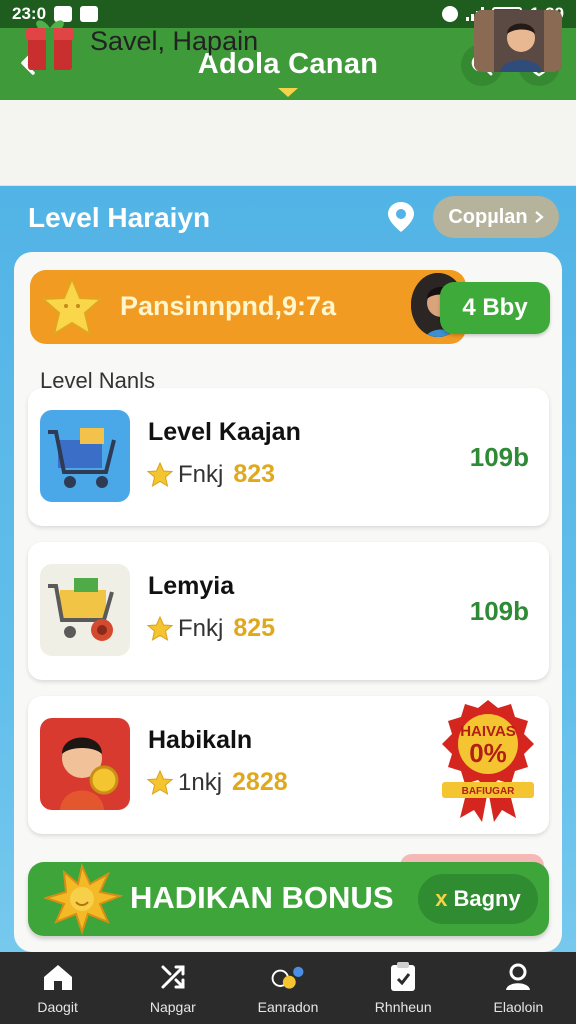  I want to click on home-icon, so click(58, 977).